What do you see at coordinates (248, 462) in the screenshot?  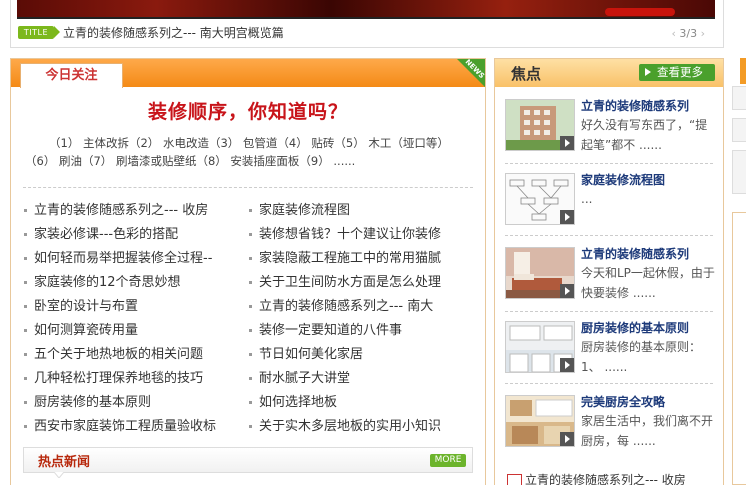 I see `hot-news-header: 热点新闻 MORE` at bounding box center [248, 462].